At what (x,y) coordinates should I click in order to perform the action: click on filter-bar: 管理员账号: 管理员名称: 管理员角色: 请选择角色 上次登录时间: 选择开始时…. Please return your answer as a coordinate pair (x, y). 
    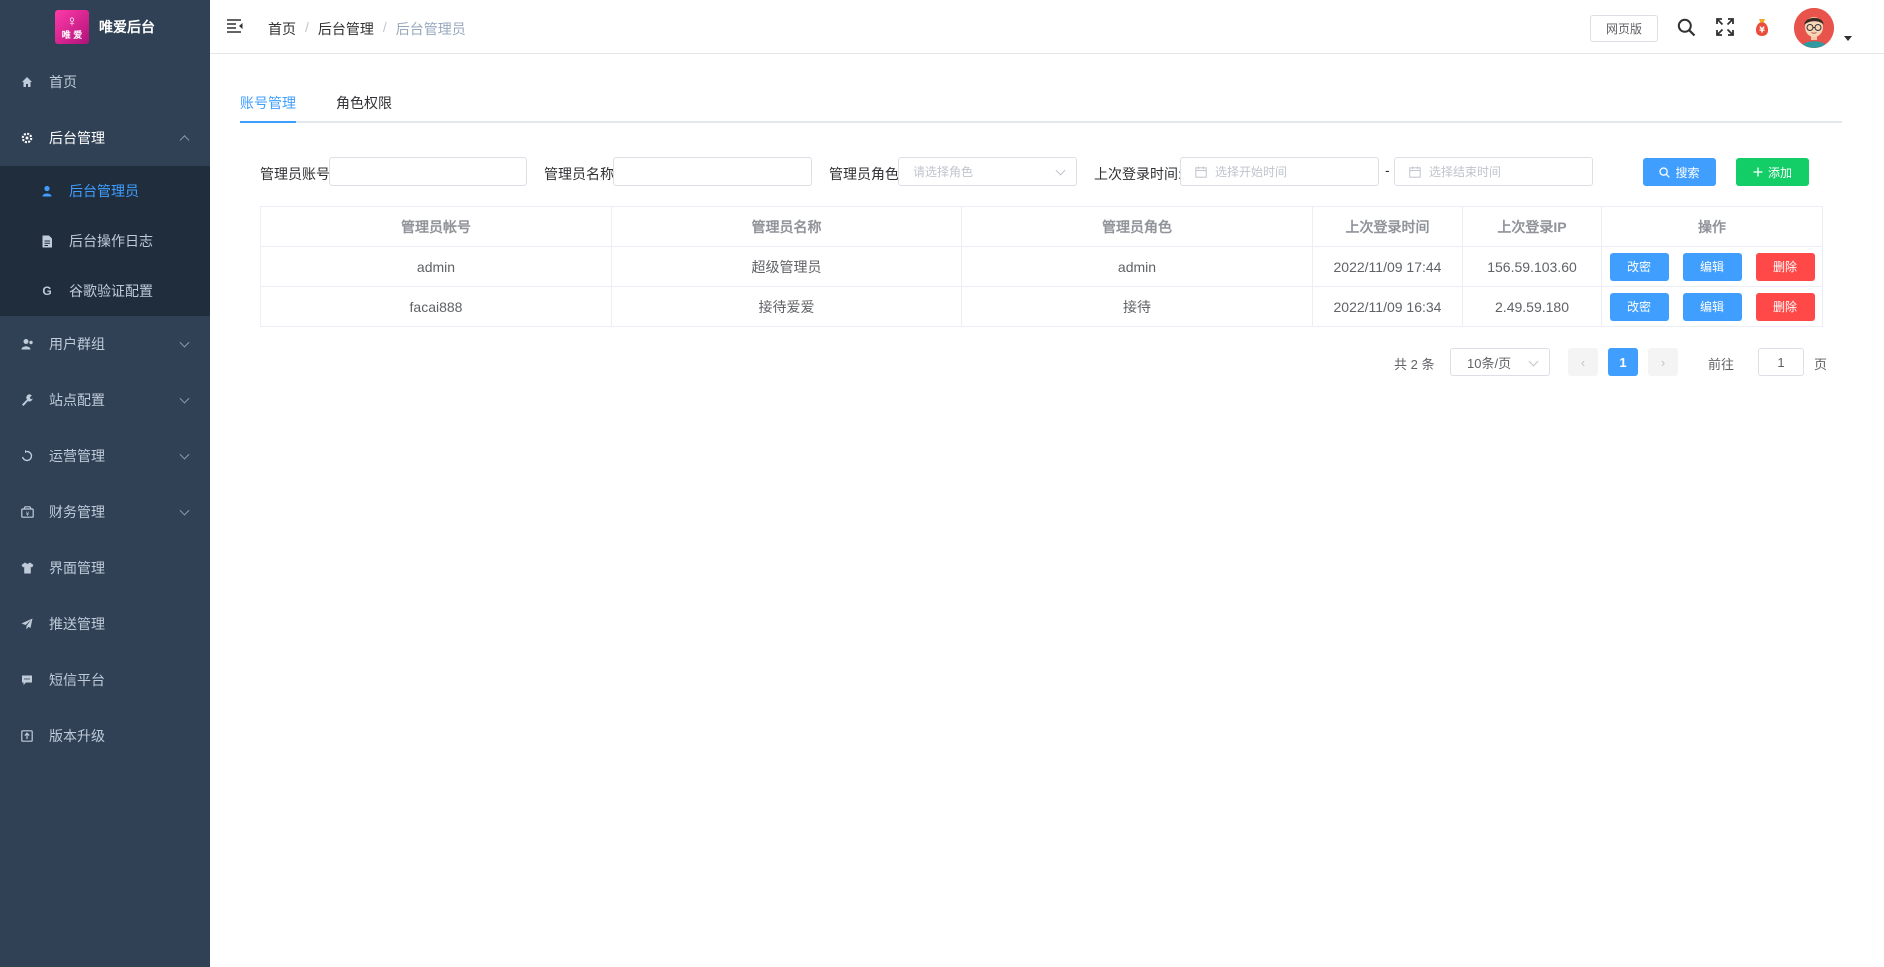
    Looking at the image, I should click on (1050, 172).